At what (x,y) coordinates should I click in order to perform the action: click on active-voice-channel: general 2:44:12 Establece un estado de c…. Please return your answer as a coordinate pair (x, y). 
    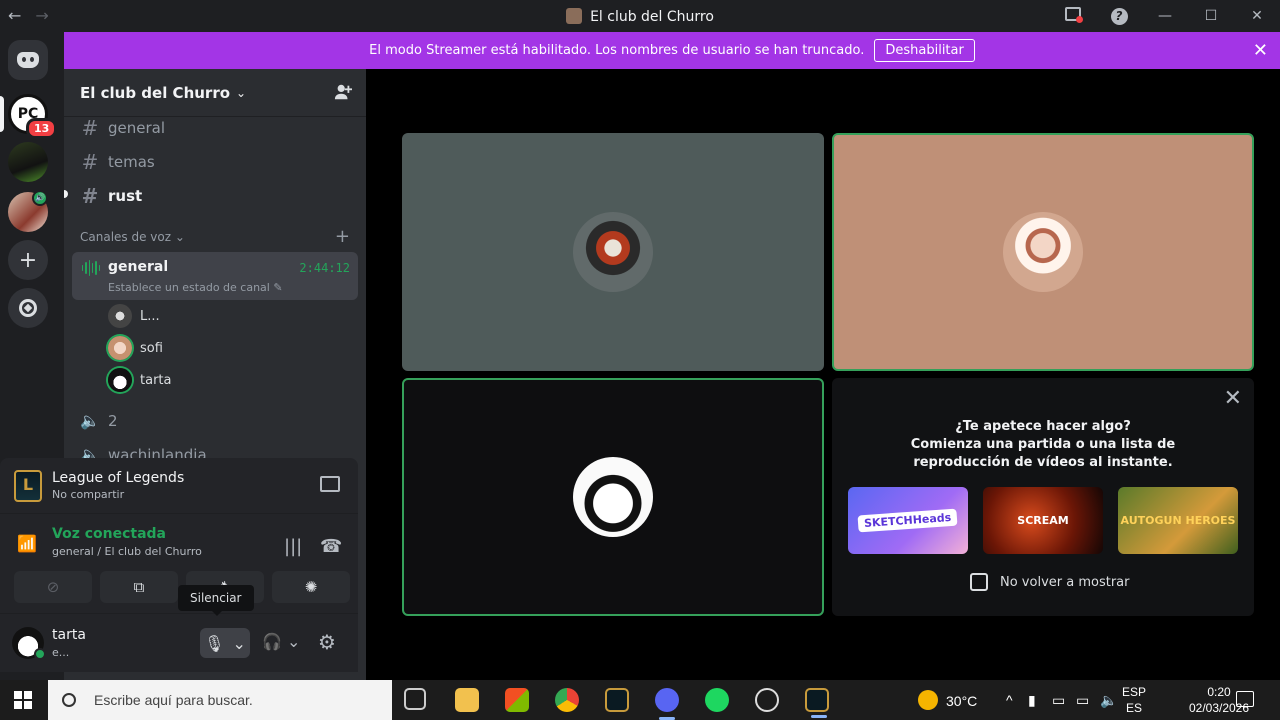
    Looking at the image, I should click on (215, 276).